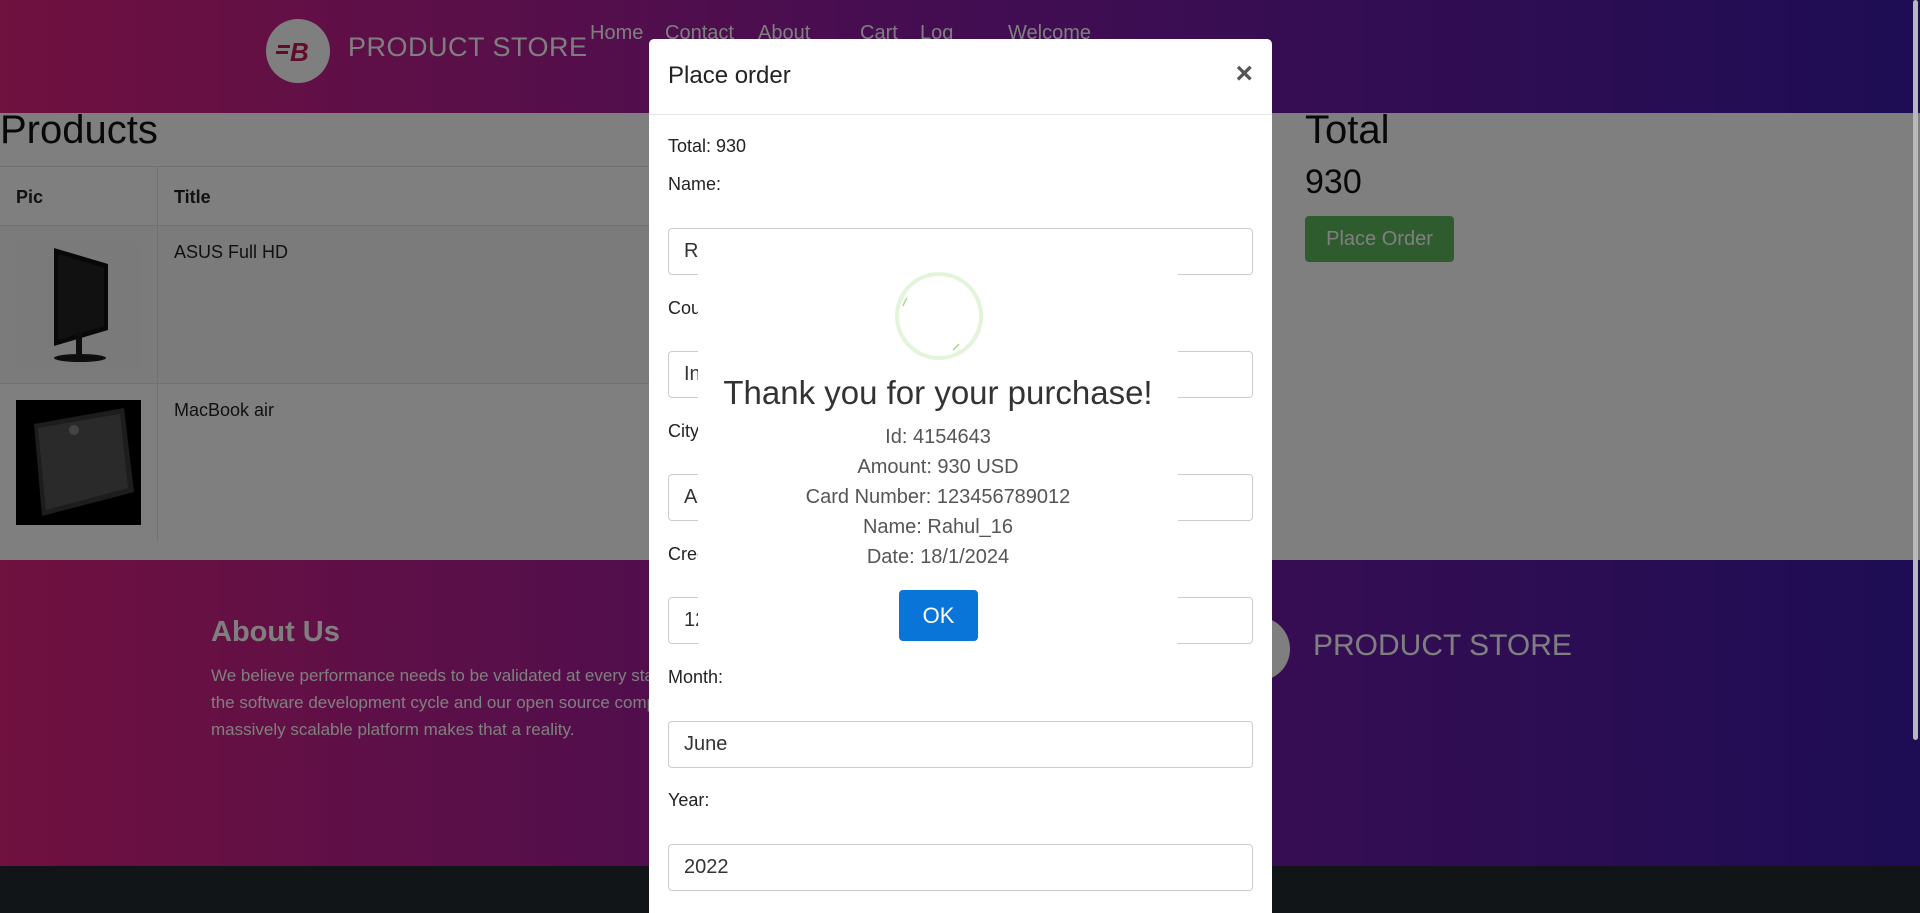 This screenshot has height=913, width=1920. Describe the element at coordinates (938, 527) in the screenshot. I see `order-name: Name: Rahul_16` at that location.